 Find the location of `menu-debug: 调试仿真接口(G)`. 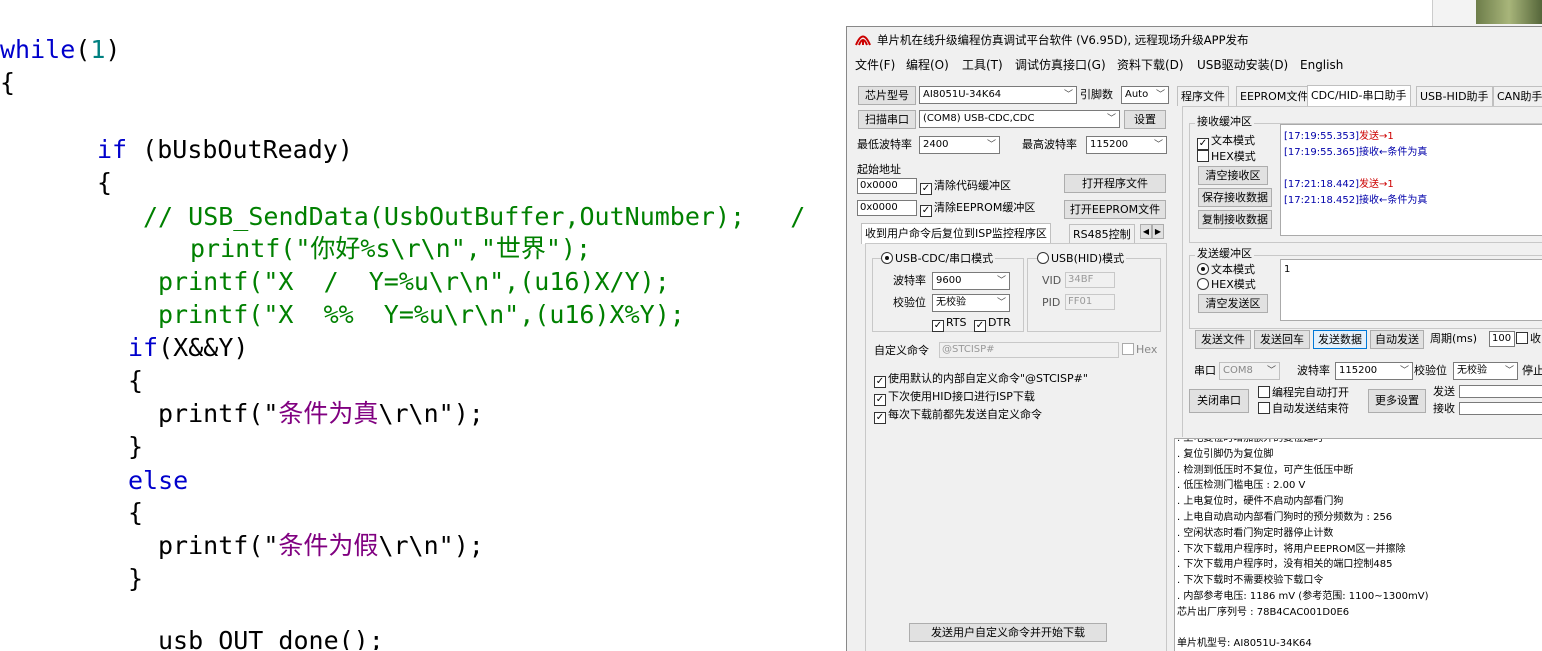

menu-debug: 调试仿真接口(G) is located at coordinates (1060, 65).